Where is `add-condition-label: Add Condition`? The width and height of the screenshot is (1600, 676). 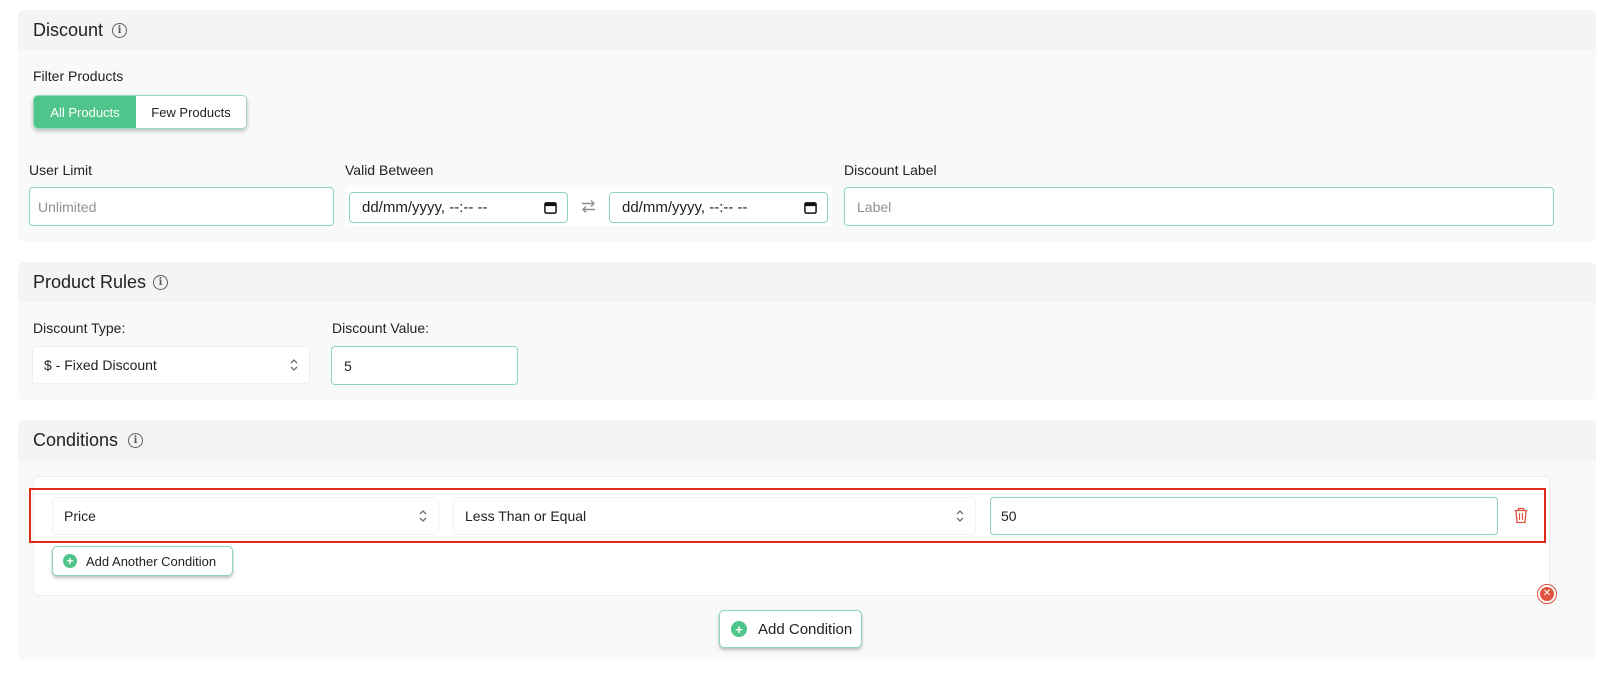
add-condition-label: Add Condition is located at coordinates (805, 629).